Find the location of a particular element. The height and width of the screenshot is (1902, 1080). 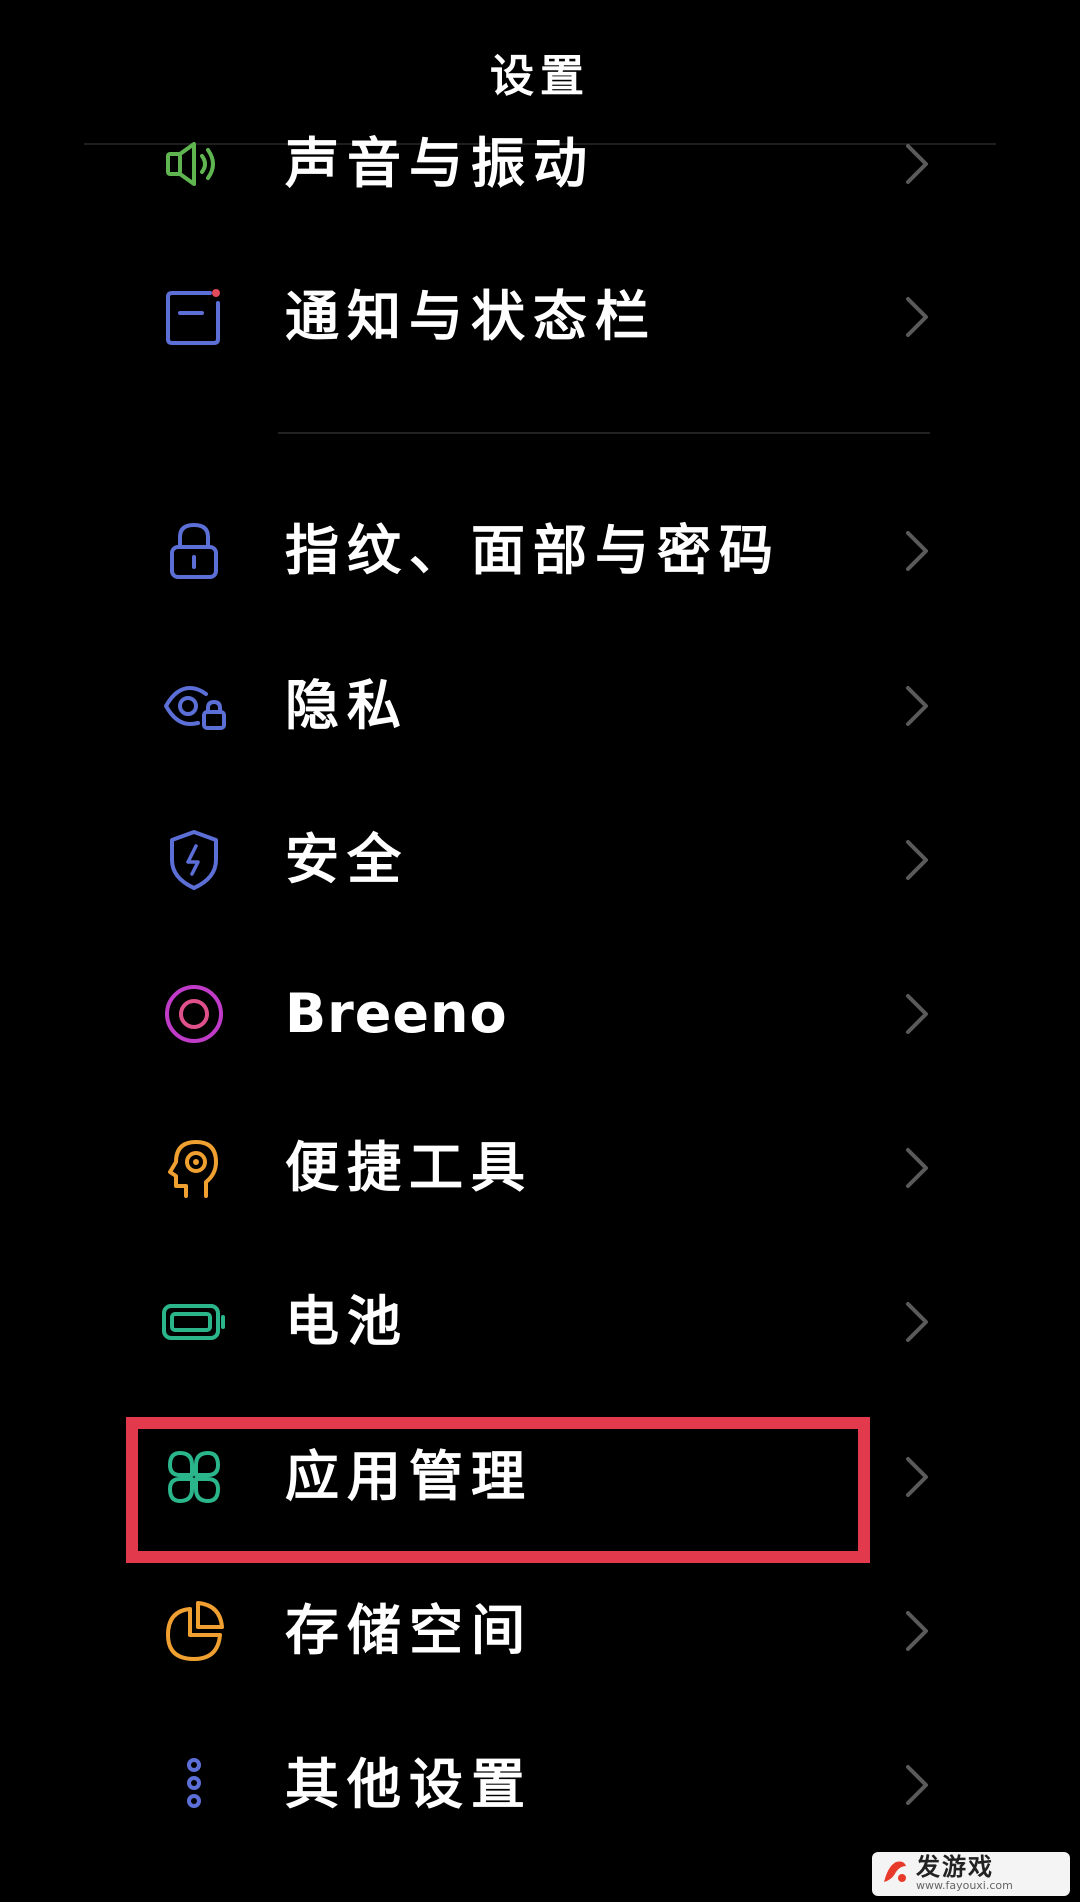

settings-item-label: 其他设置 is located at coordinates (409, 1784).